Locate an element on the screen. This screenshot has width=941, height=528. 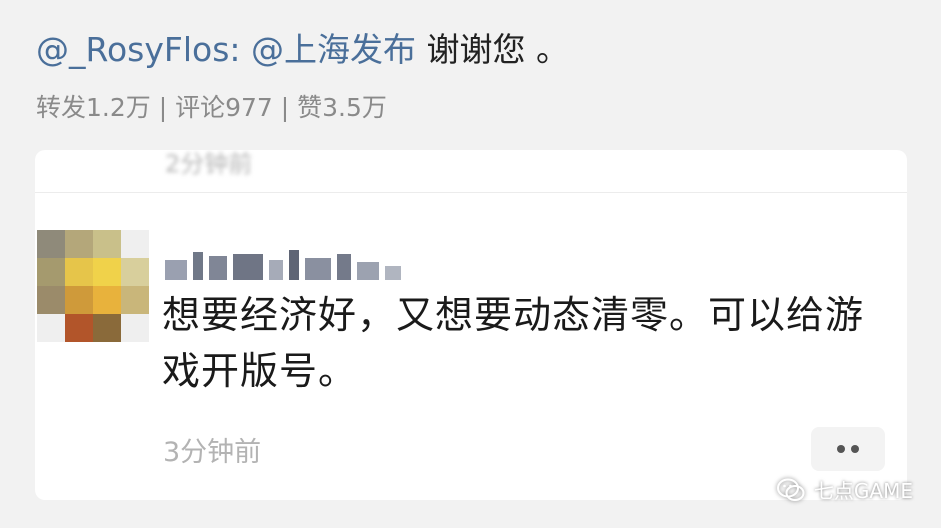
divider is located at coordinates (471, 192).